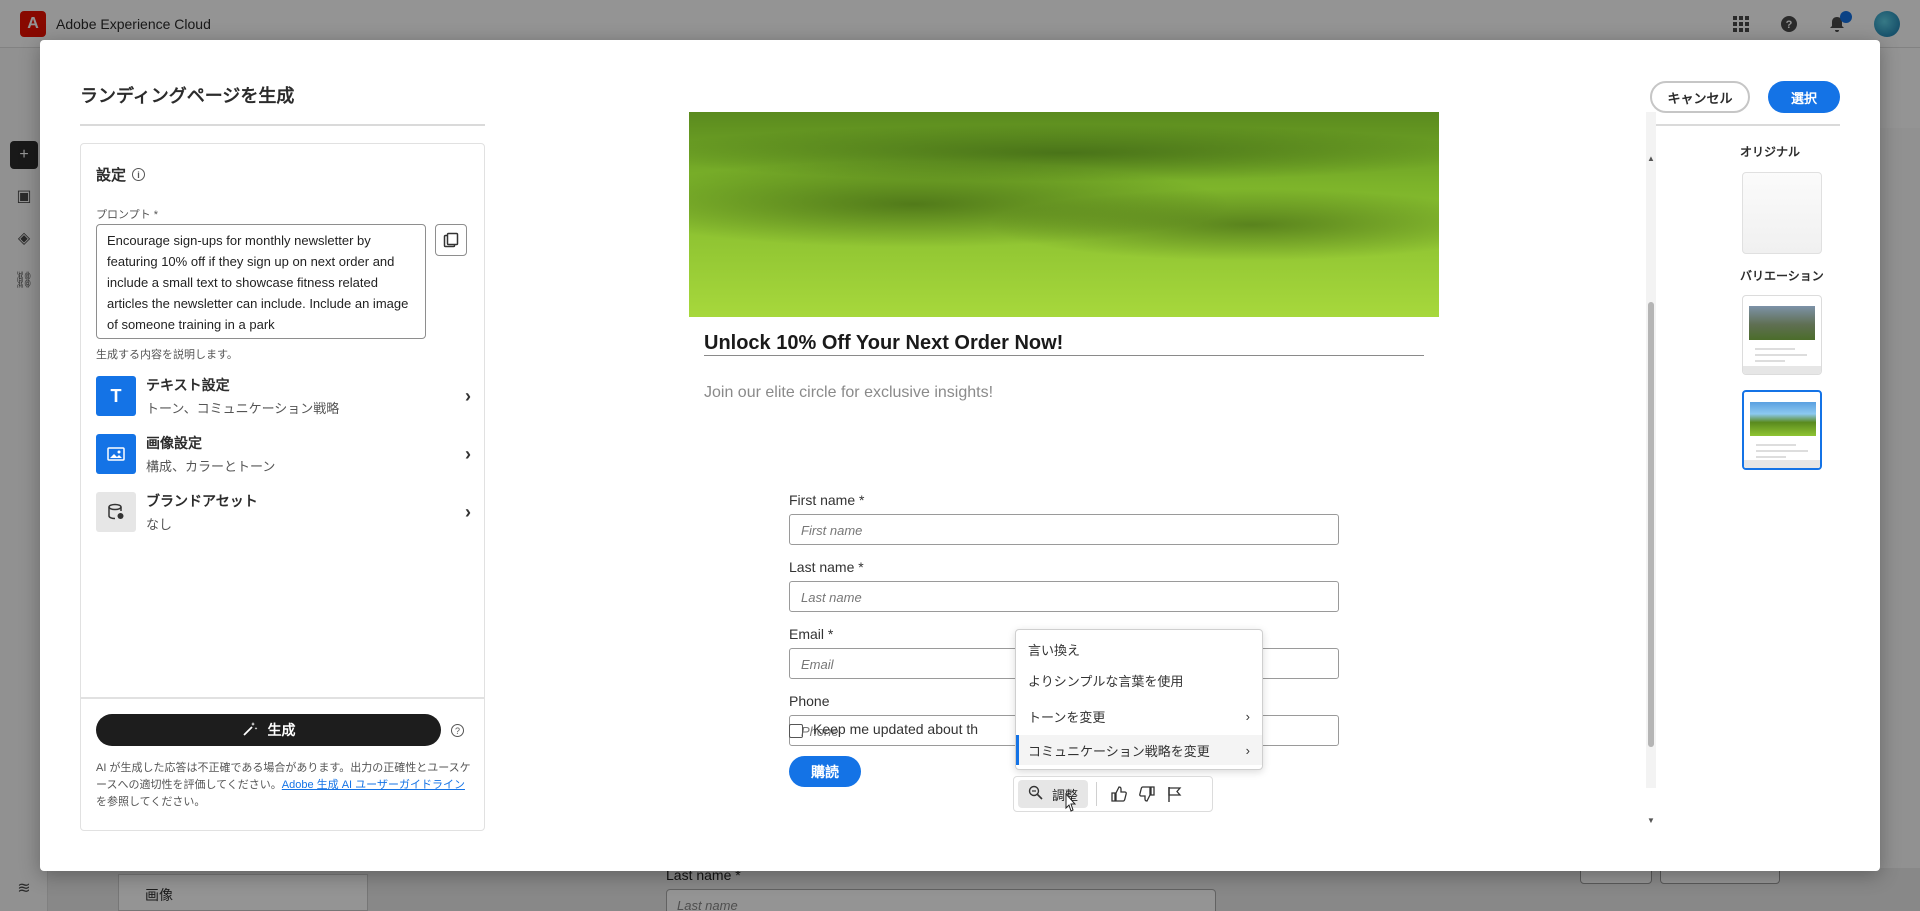 This screenshot has width=1920, height=911. What do you see at coordinates (883, 343) in the screenshot?
I see `landing-headline: Unlock 10% Off Your Next Order Now!` at bounding box center [883, 343].